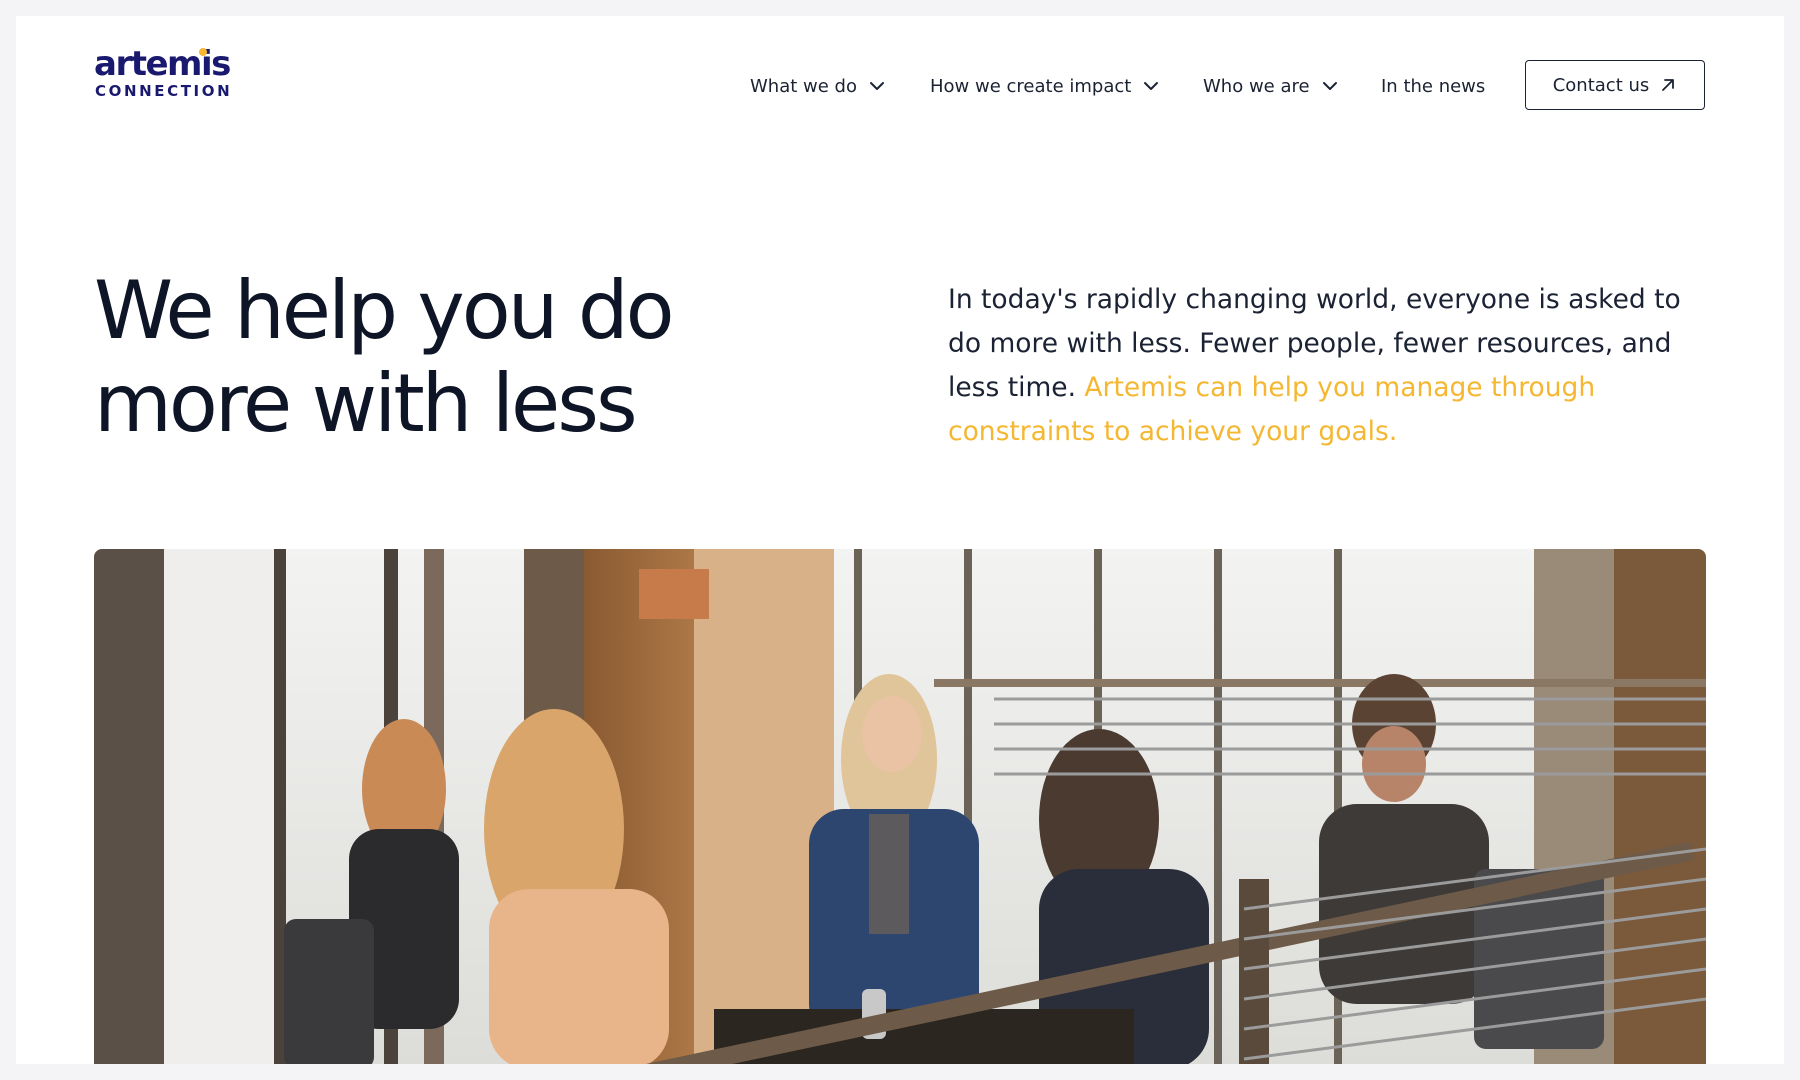 The height and width of the screenshot is (1080, 1800). I want to click on nav-item-how-we-create-impact: How we create impact, so click(1045, 86).